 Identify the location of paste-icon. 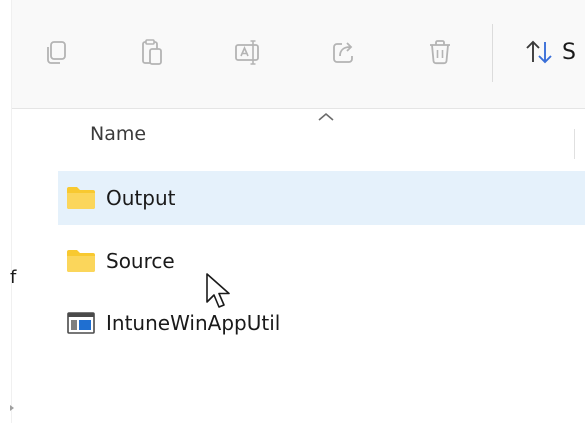
(152, 52).